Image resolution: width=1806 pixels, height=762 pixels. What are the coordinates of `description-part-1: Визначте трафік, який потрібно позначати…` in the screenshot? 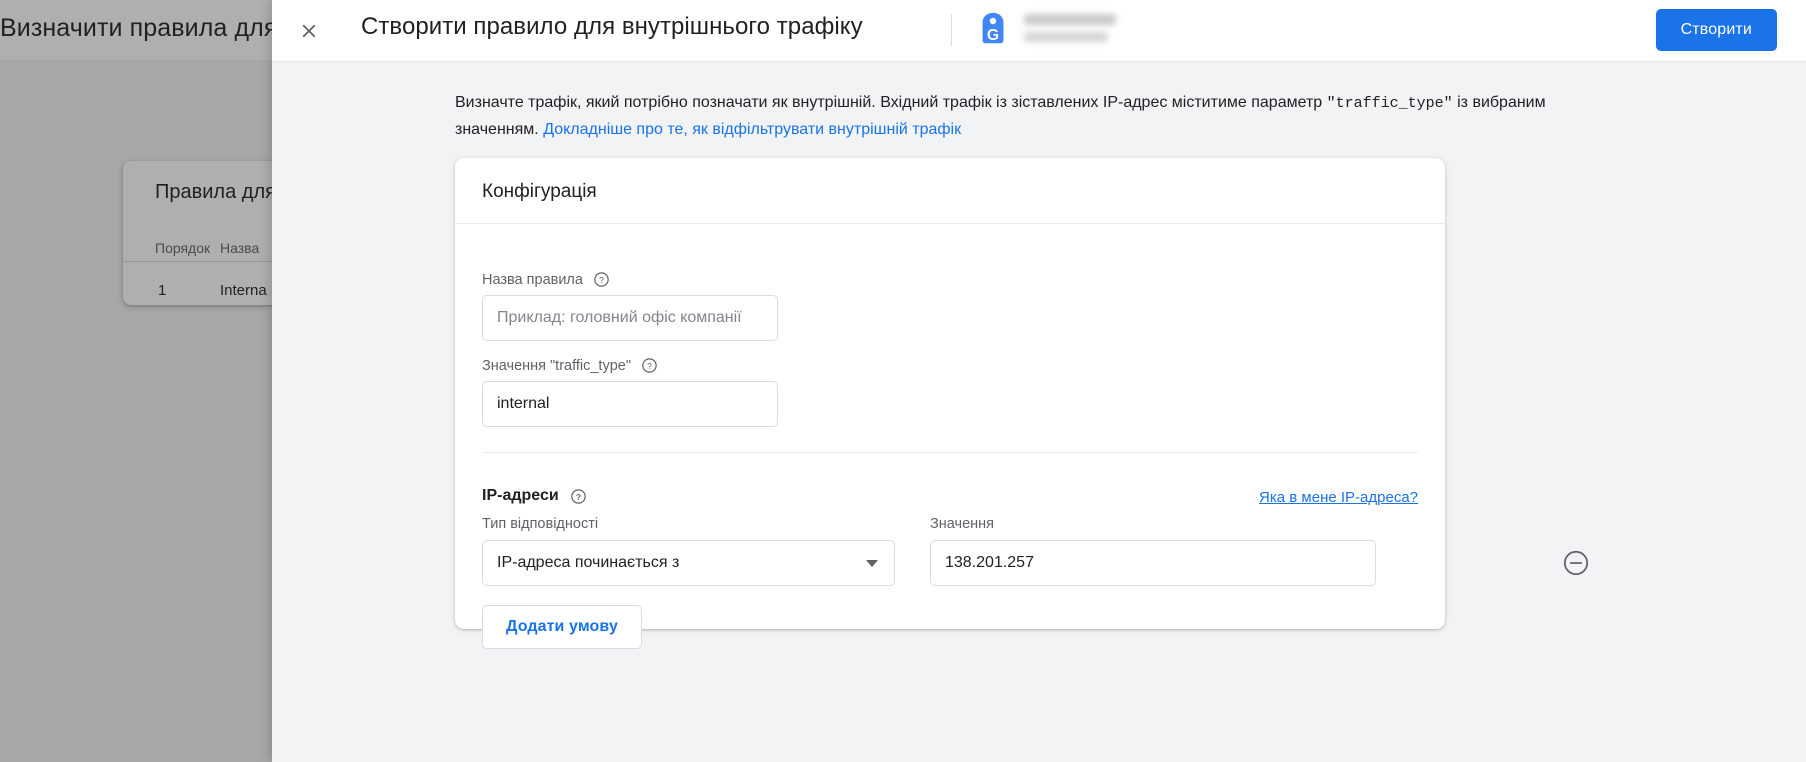 It's located at (891, 102).